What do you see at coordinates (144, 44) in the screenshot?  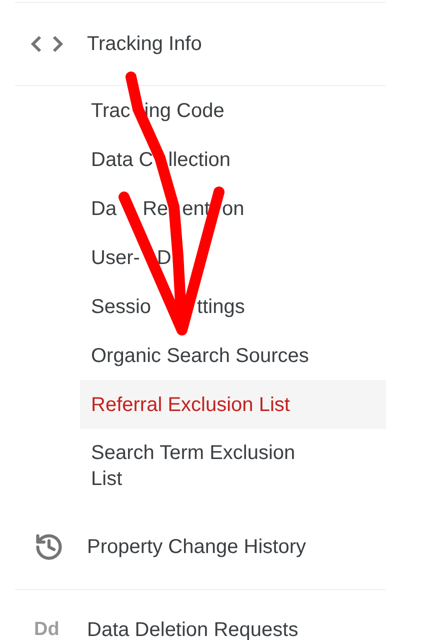 I see `section-header: Tracking Info` at bounding box center [144, 44].